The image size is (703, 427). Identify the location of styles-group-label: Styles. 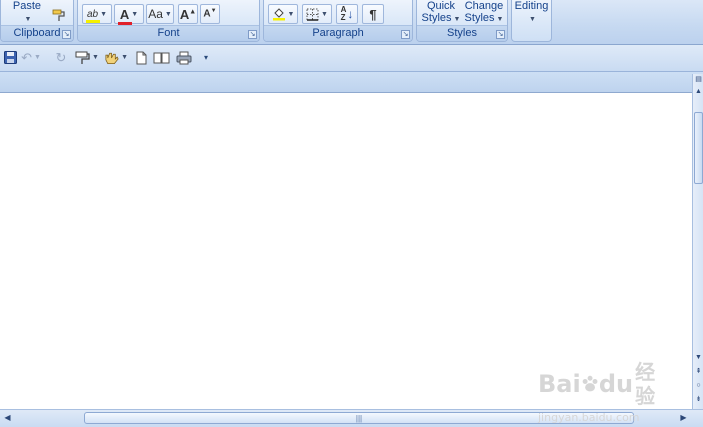
(462, 33).